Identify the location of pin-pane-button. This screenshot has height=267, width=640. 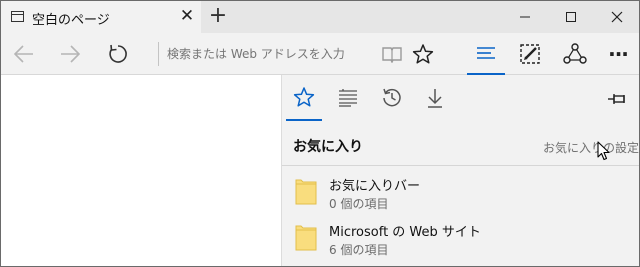
(617, 99).